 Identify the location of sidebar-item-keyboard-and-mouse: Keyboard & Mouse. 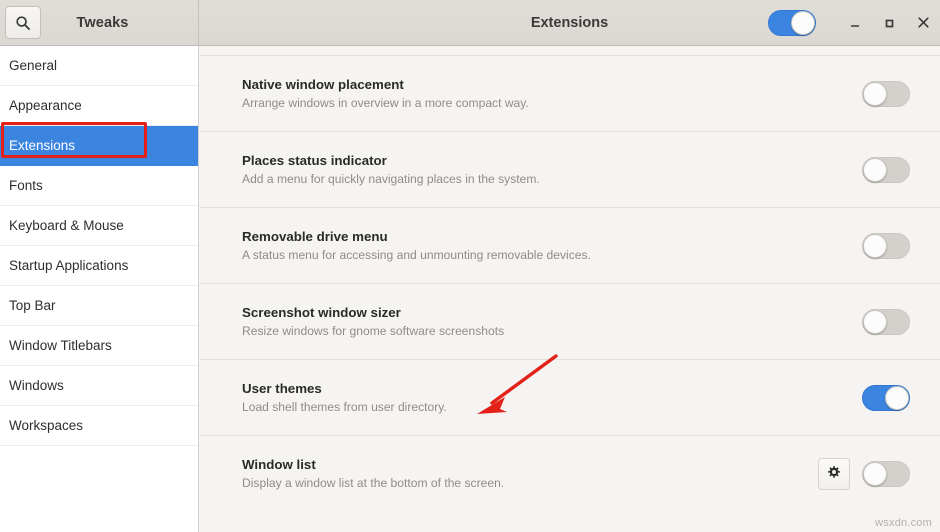
(99, 226).